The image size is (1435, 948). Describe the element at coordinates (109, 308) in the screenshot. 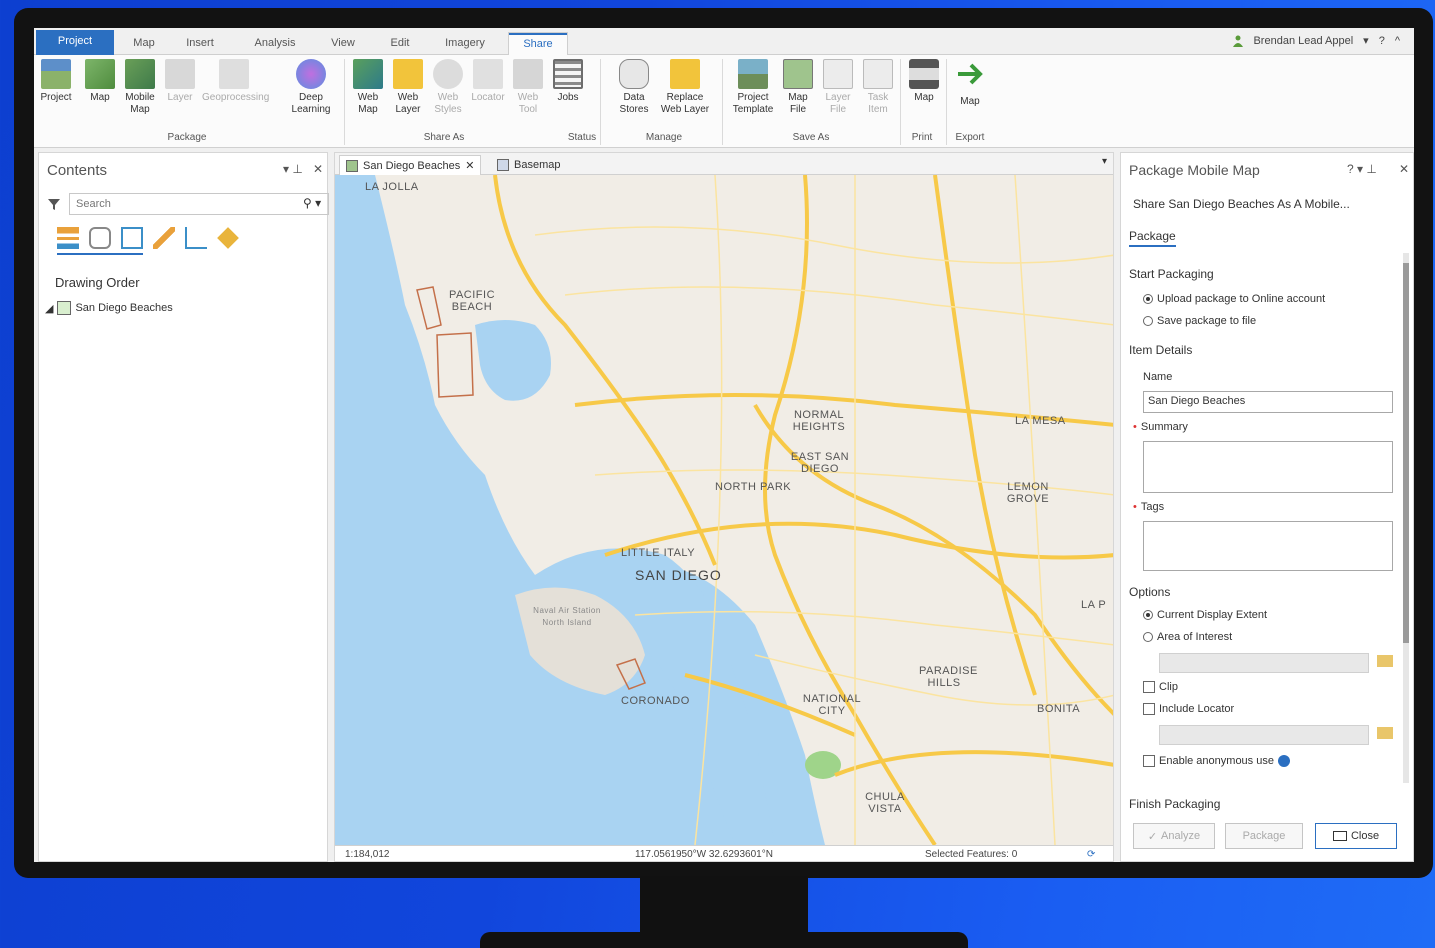

I see `layer-row: ◢ San Diego Beaches` at that location.